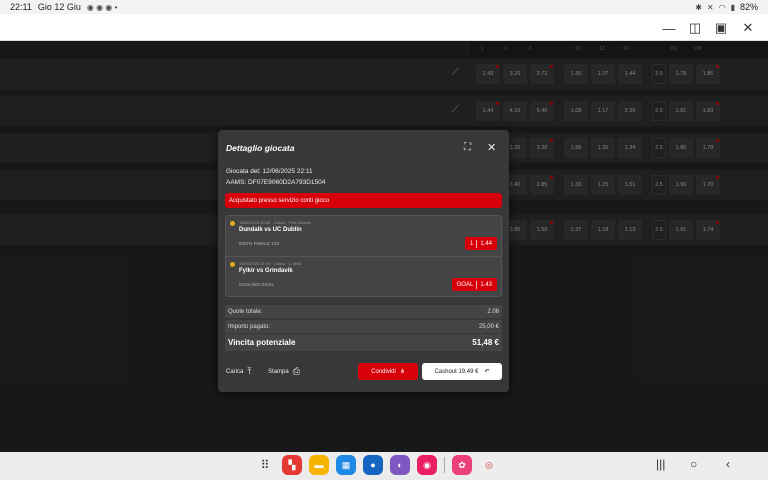 The width and height of the screenshot is (768, 480). I want to click on bet-date: Giocata del: 12/06/2025 22:11, so click(269, 171).